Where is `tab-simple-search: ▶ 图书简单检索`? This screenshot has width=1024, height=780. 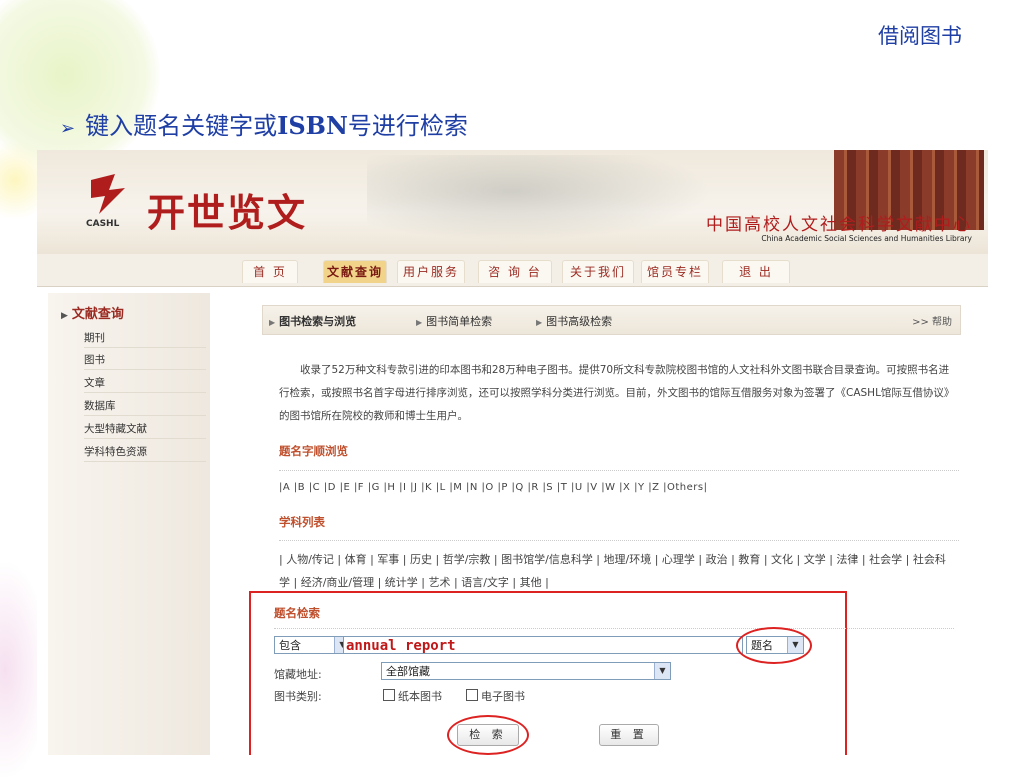 tab-simple-search: ▶ 图书简单检索 is located at coordinates (454, 321).